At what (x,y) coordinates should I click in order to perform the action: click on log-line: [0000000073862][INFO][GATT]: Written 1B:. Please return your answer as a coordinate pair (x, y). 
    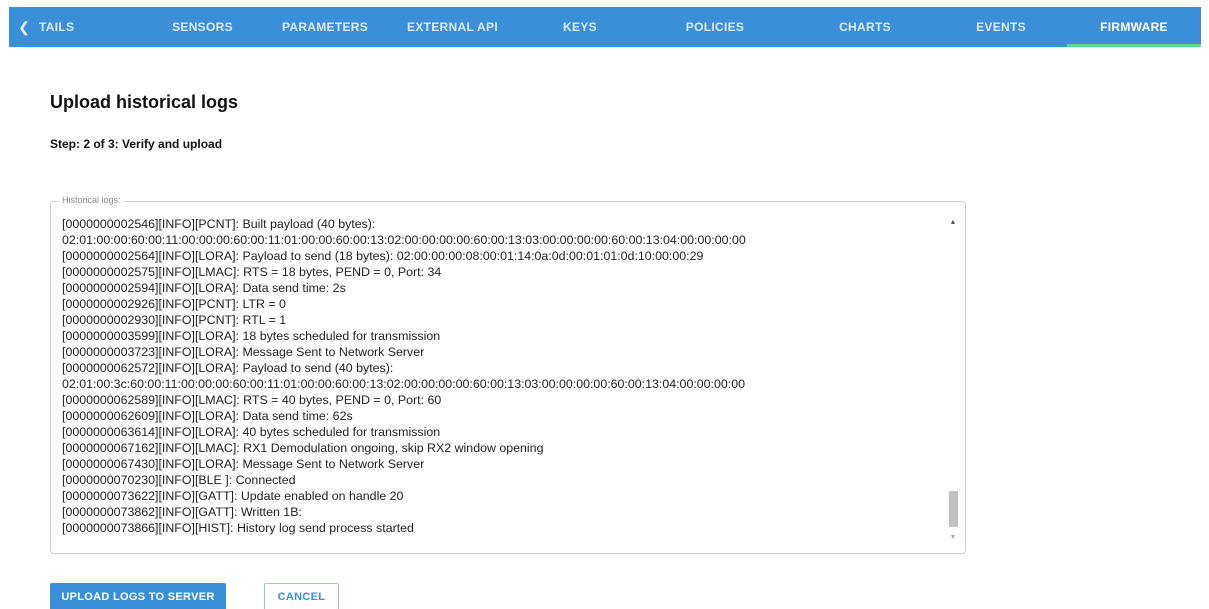
    Looking at the image, I should click on (182, 512).